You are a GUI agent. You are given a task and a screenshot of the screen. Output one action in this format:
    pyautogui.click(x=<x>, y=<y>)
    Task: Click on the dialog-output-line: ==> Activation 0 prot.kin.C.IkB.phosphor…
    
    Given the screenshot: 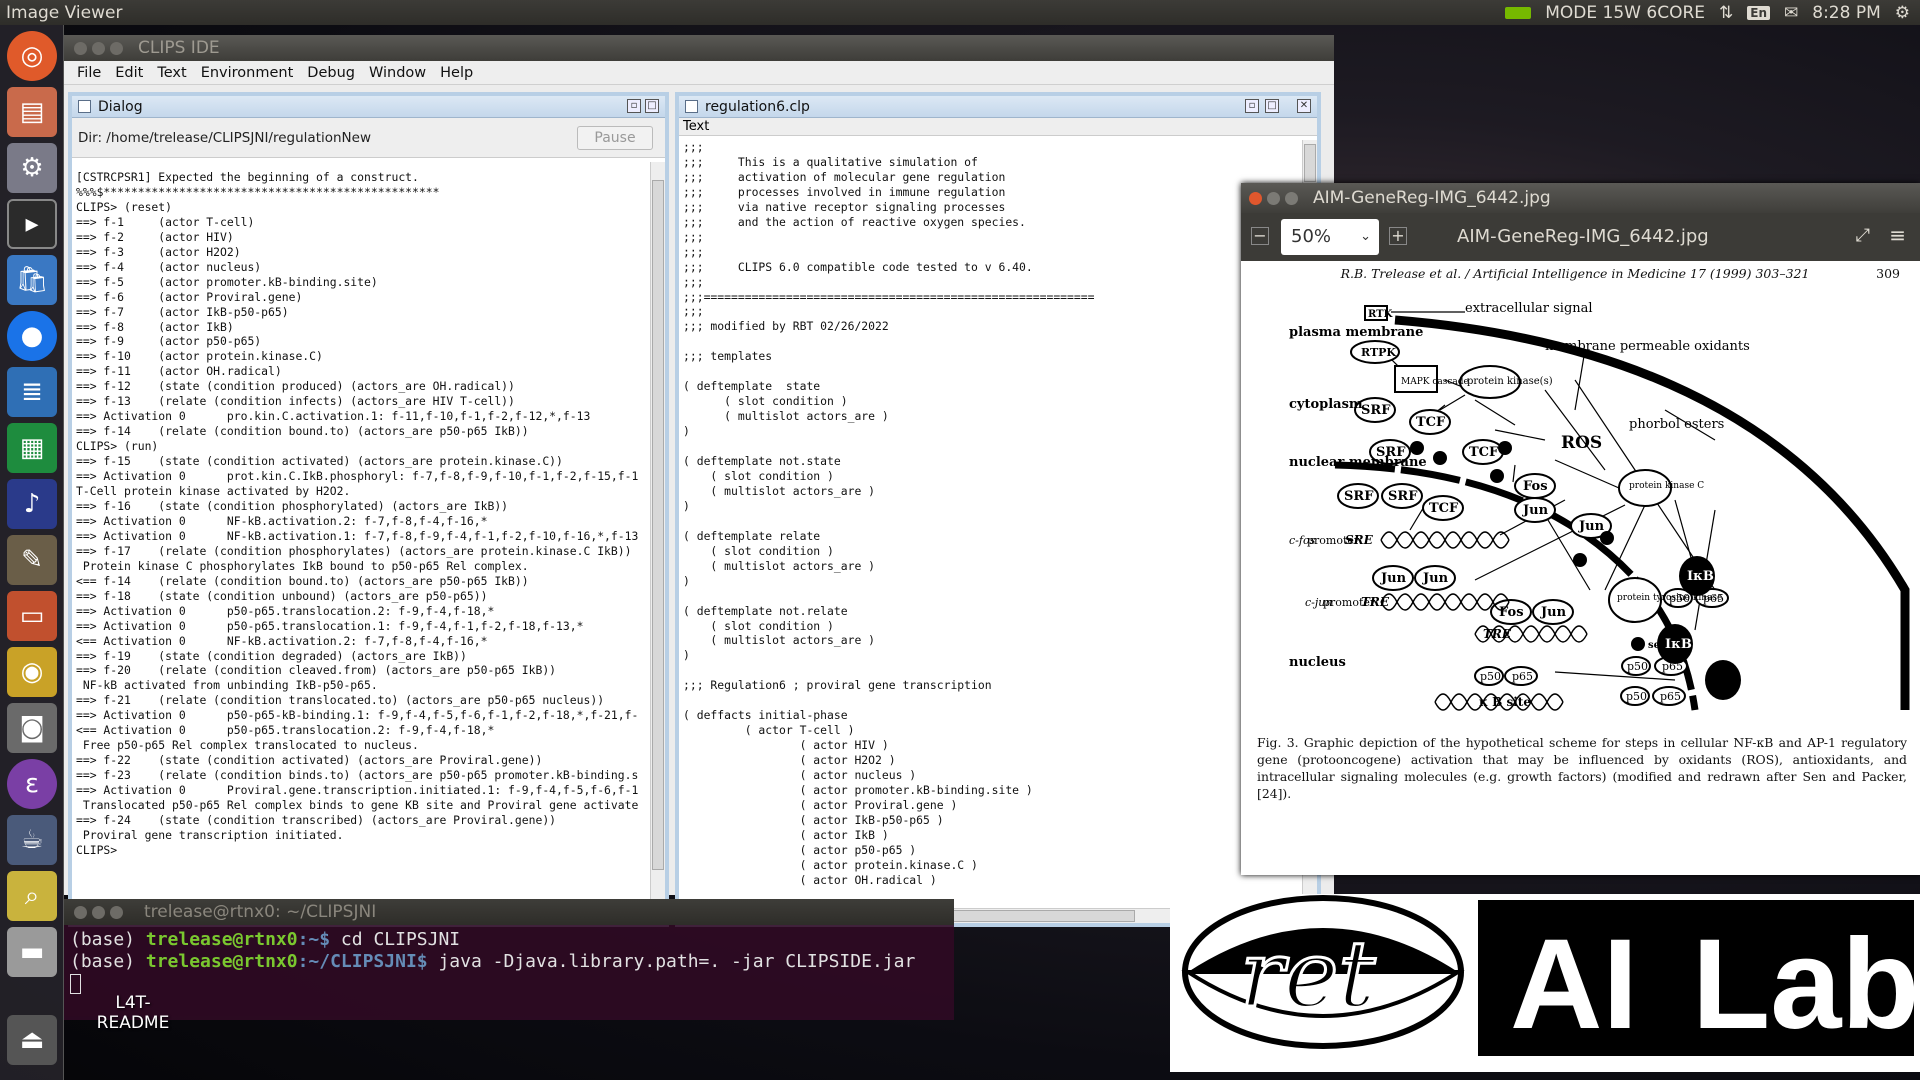 What is the action you would take?
    pyautogui.click(x=357, y=476)
    